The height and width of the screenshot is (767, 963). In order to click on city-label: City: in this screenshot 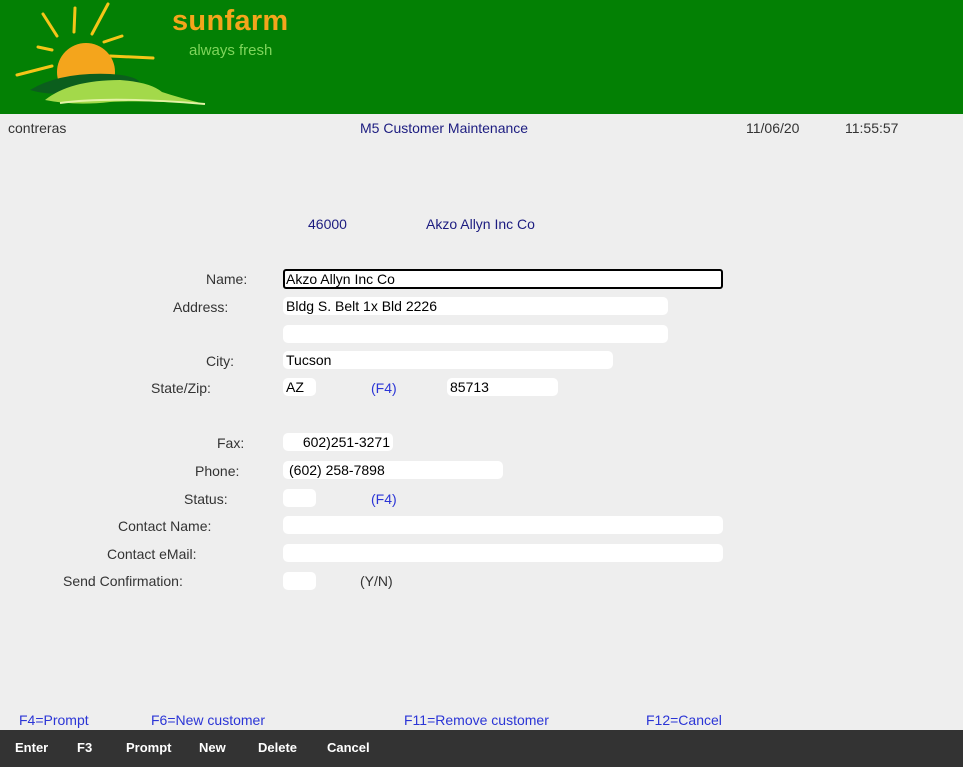, I will do `click(220, 361)`.